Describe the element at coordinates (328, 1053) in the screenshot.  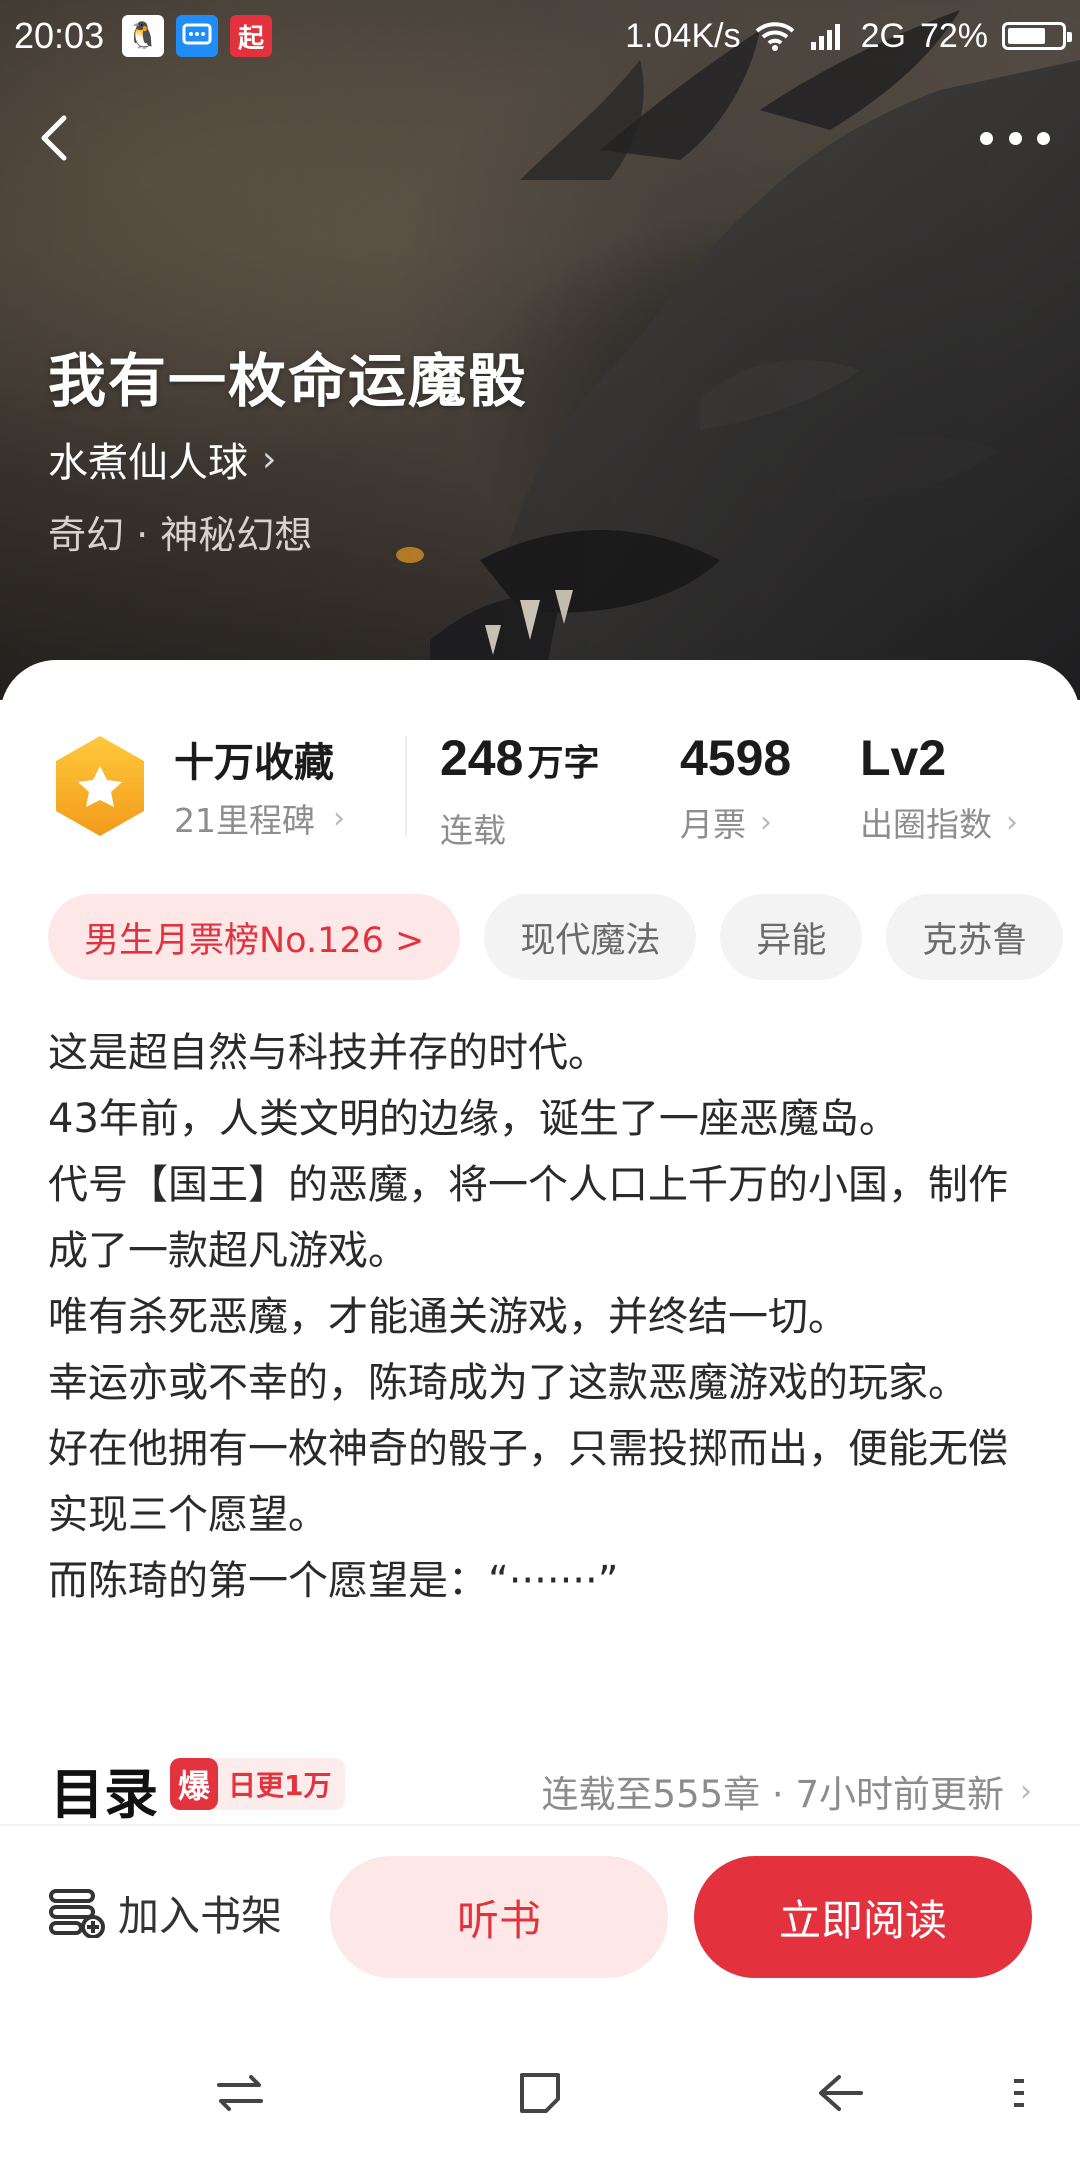
I see `synopsis-line: 这是超自然与科技并存的时代。` at that location.